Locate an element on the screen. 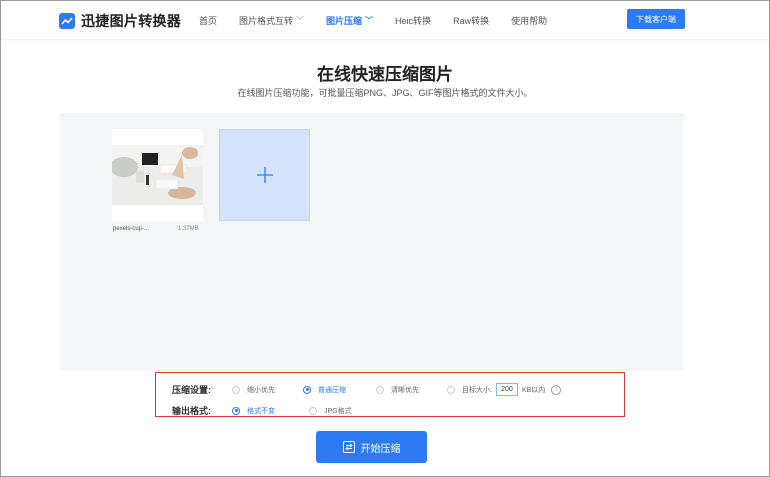 The image size is (770, 477). option-normal-compress: 普通压缩 is located at coordinates (324, 390).